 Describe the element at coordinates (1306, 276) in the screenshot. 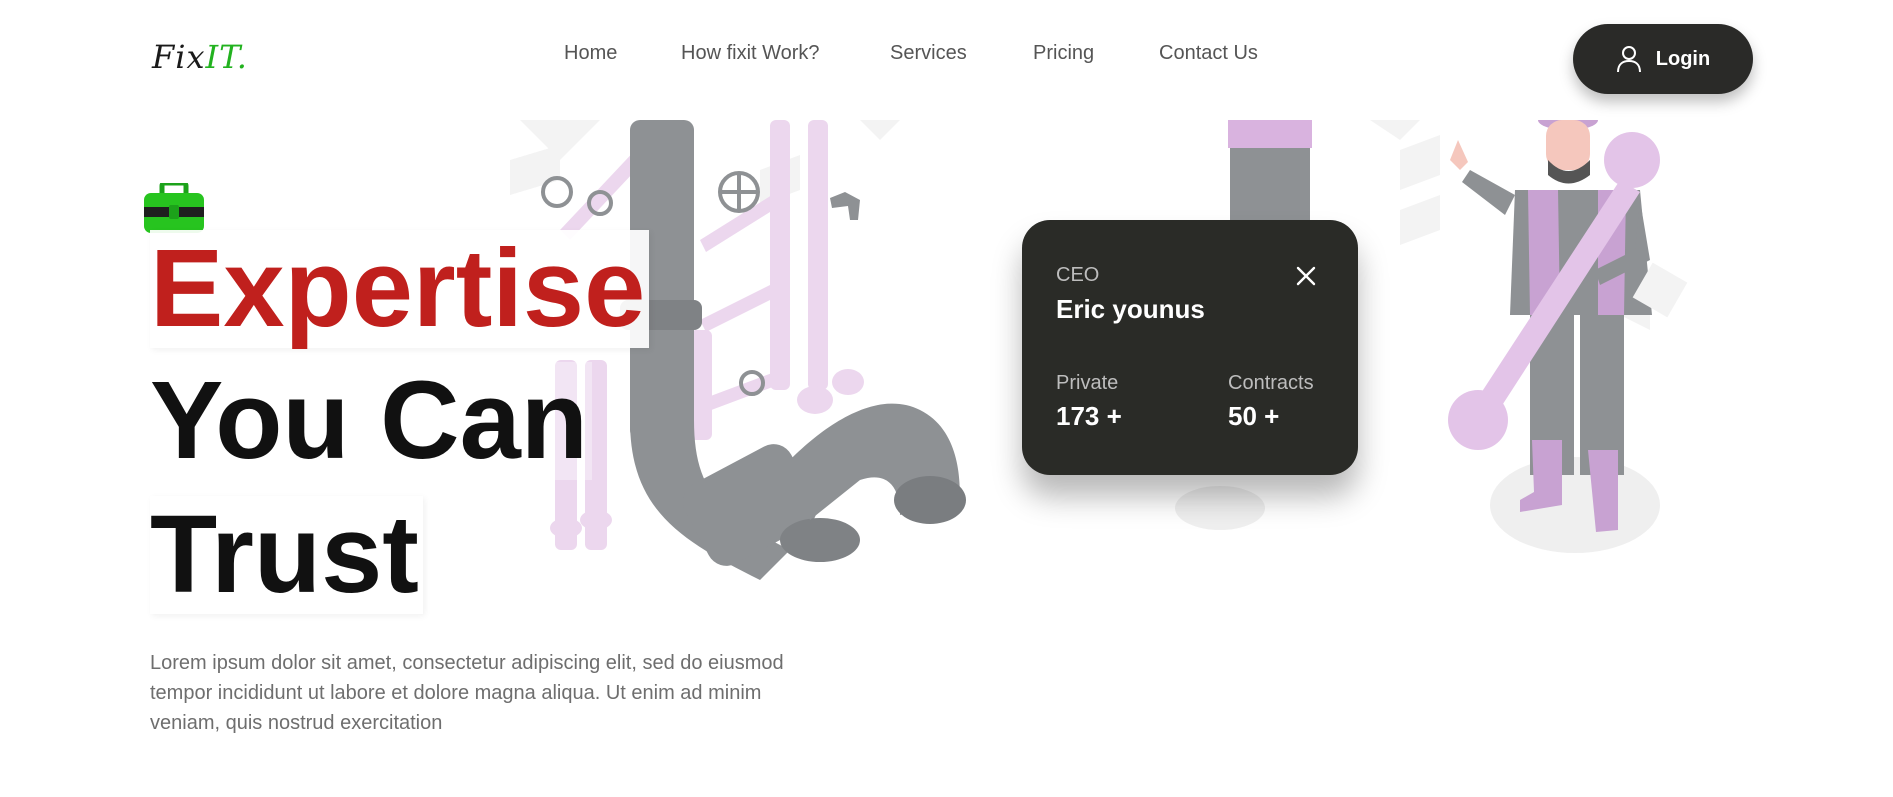

I see `close-icon` at that location.